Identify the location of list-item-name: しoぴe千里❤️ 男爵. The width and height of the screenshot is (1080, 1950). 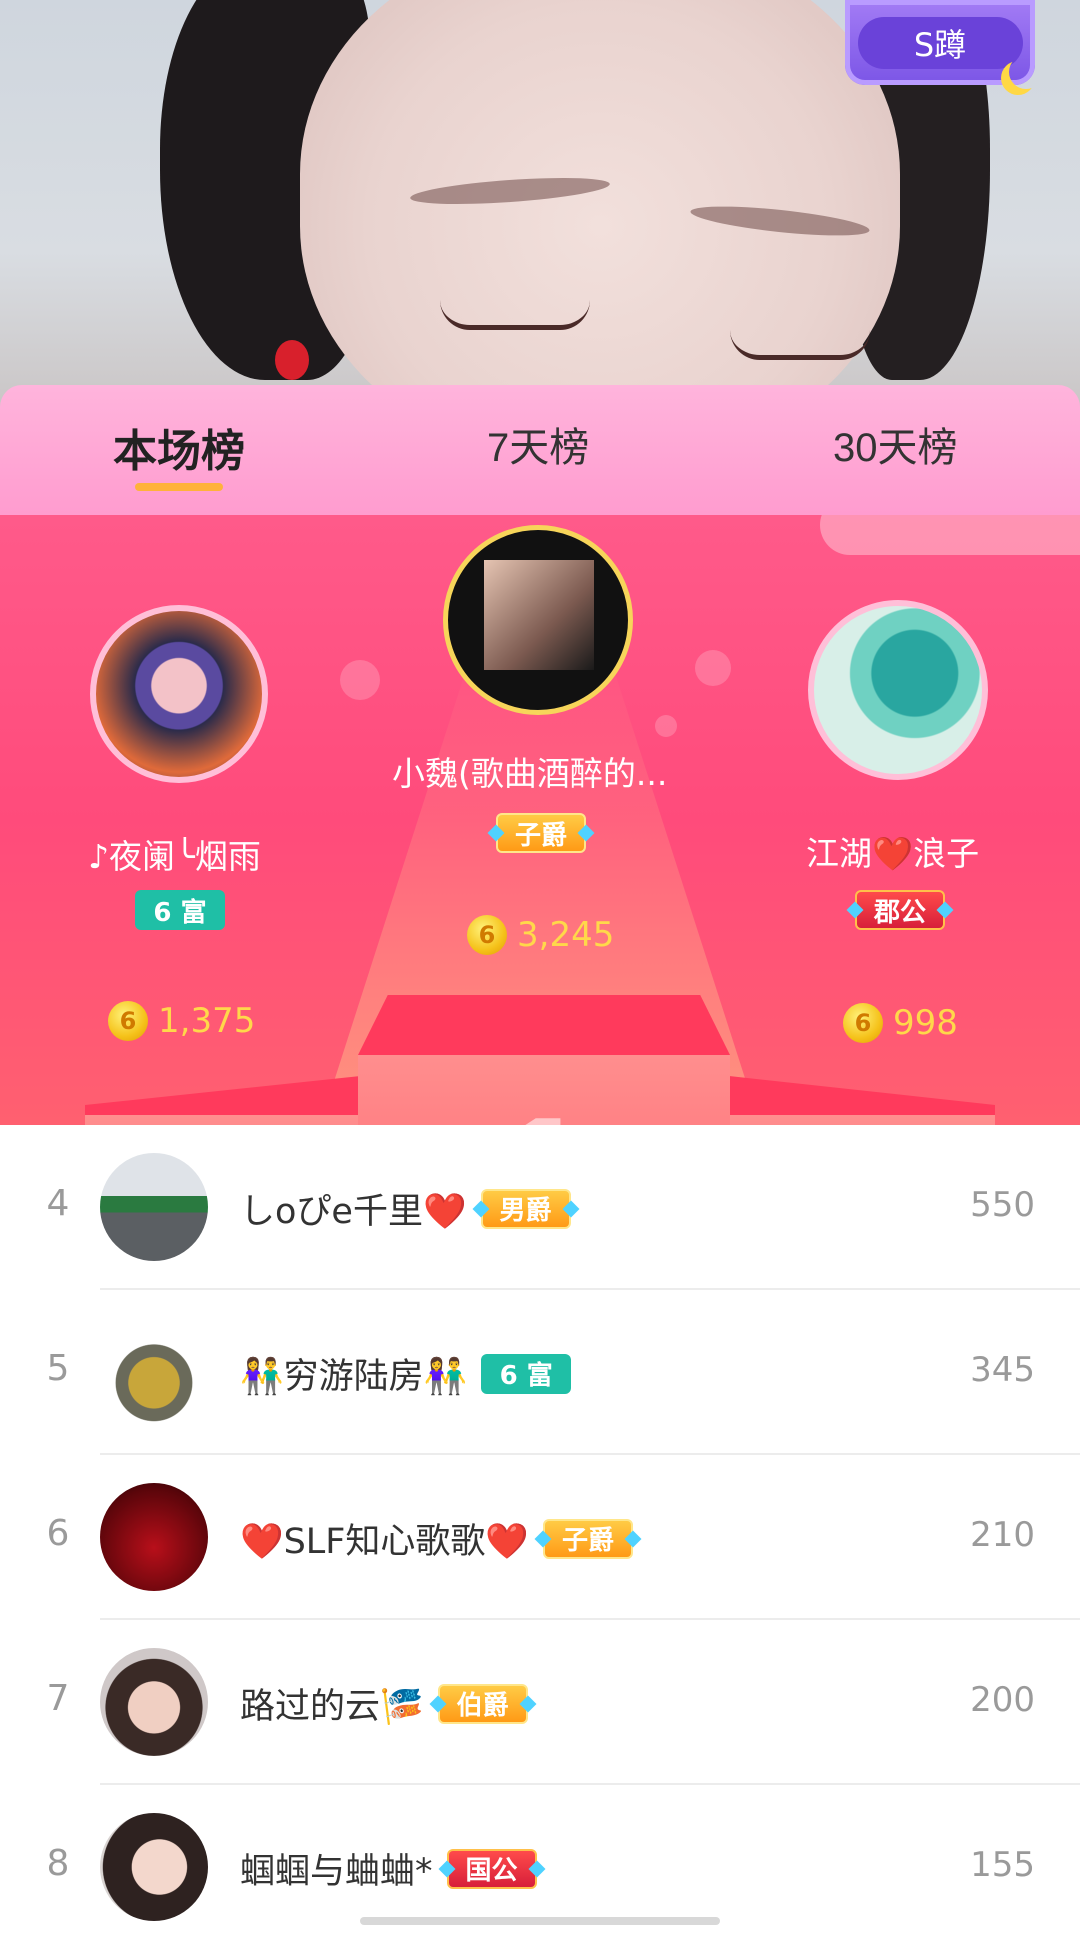
(405, 1208).